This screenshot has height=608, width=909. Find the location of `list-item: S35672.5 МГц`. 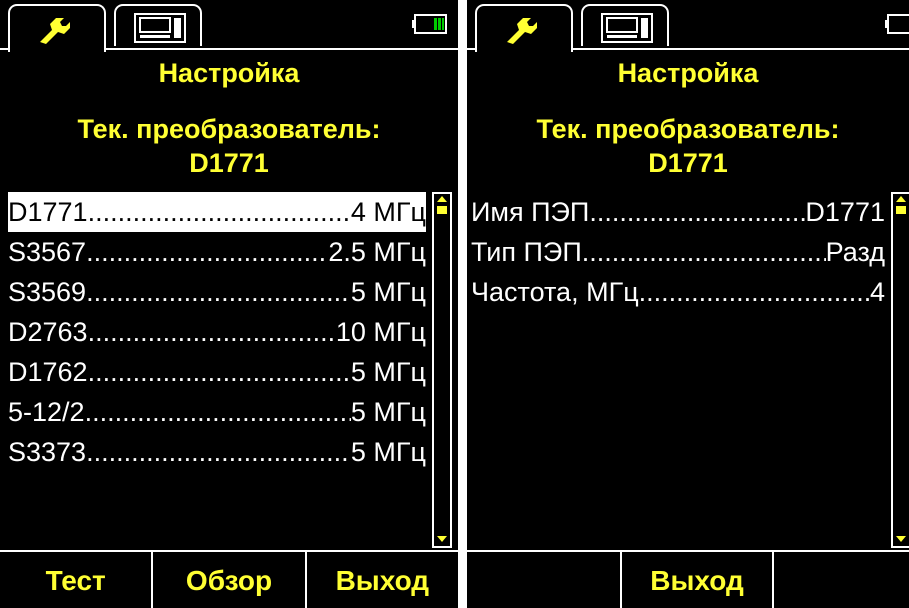

list-item: S35672.5 МГц is located at coordinates (217, 252).